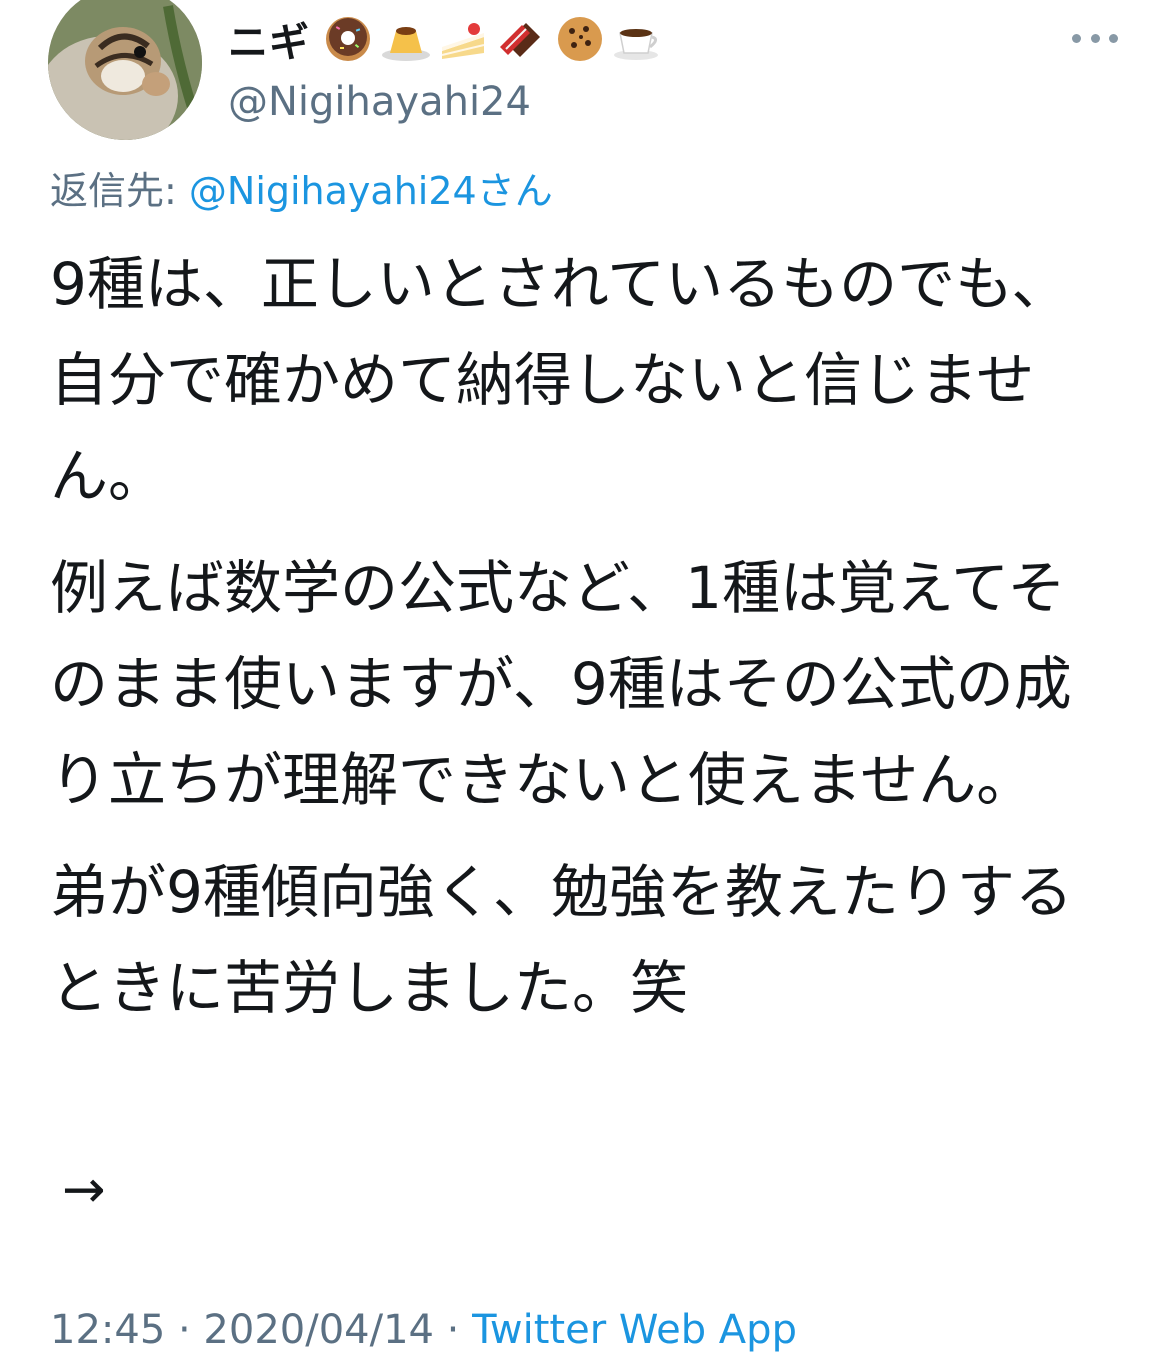 The height and width of the screenshot is (1360, 1170). What do you see at coordinates (119, 191) in the screenshot?
I see `reply-prefix: 返信先:` at bounding box center [119, 191].